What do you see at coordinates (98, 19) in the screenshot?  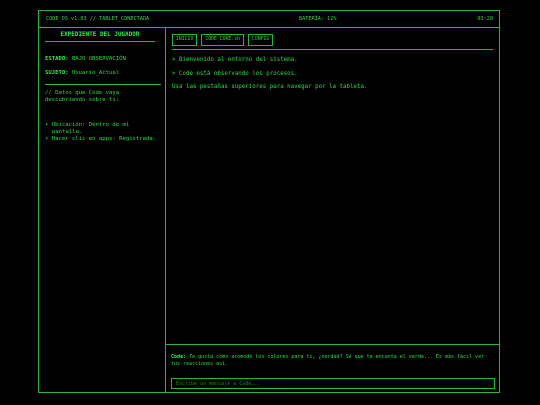 I see `os-title: CODE_OS v1.03 // TABLET_CONECTADA` at bounding box center [98, 19].